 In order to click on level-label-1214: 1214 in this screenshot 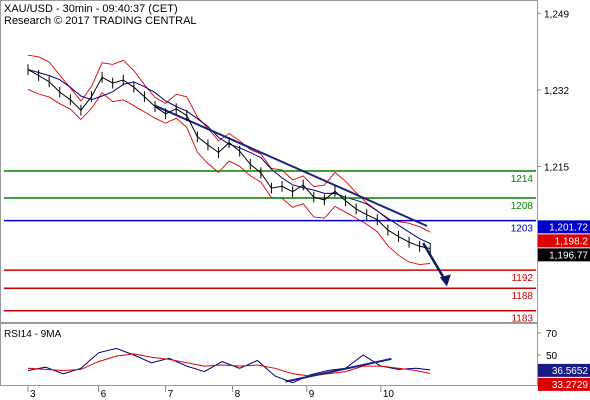, I will do `click(522, 179)`.